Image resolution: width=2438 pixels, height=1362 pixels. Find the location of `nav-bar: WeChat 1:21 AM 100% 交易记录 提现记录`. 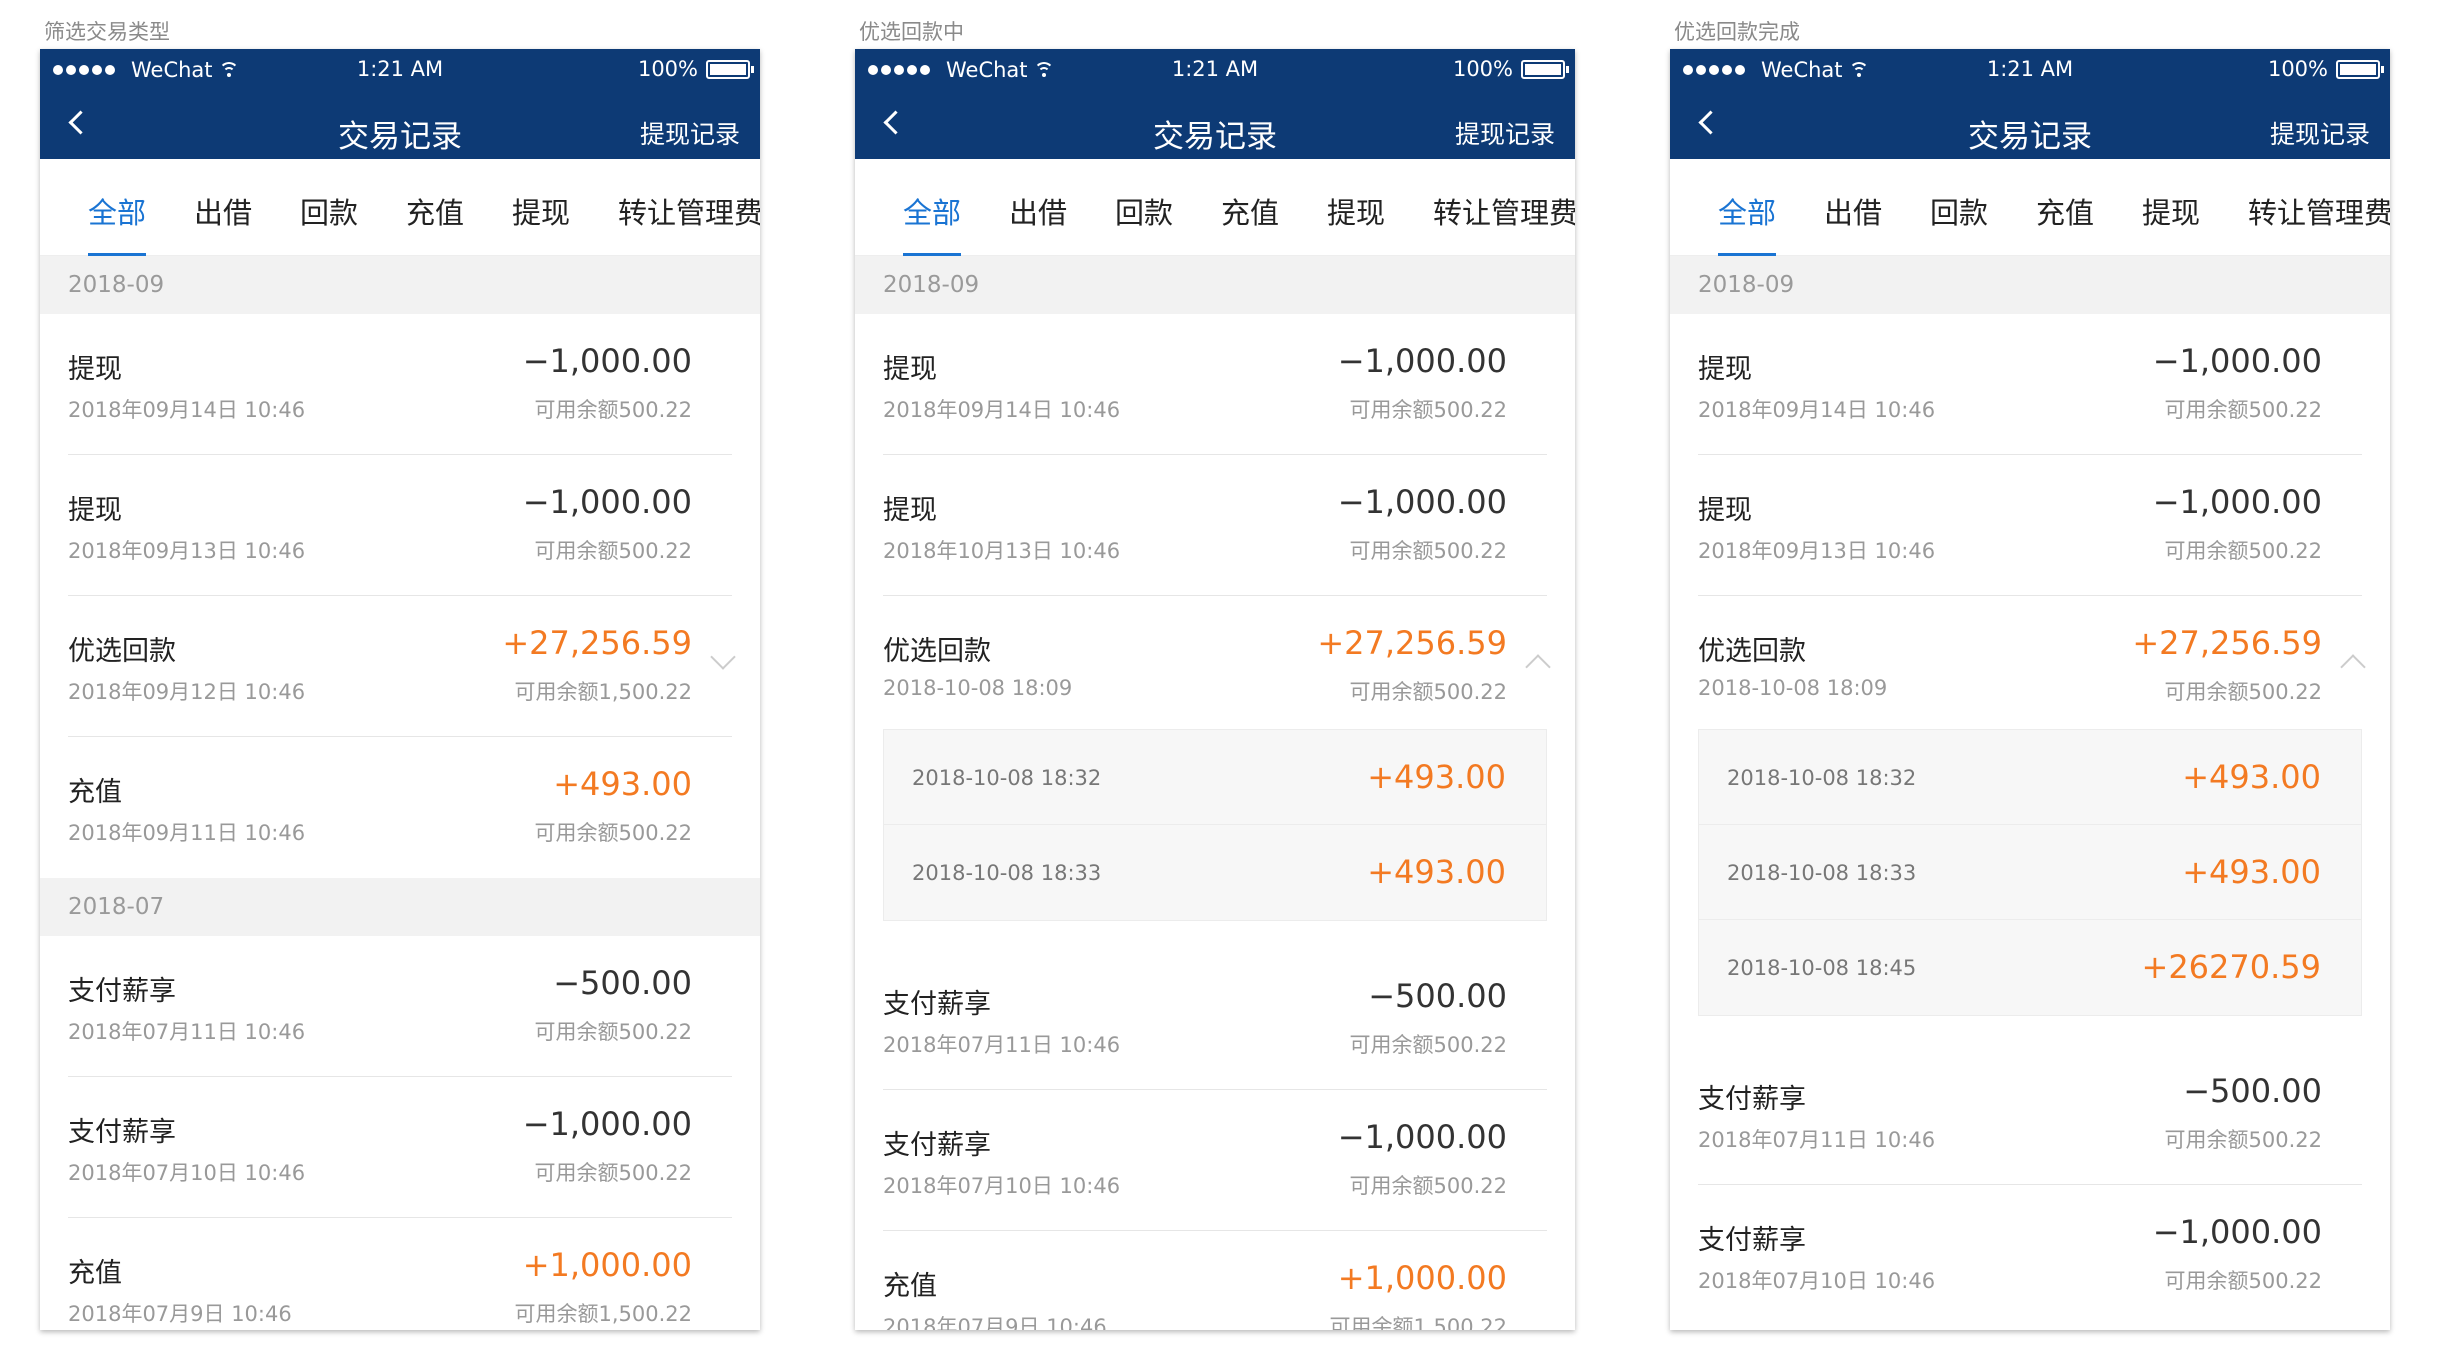

nav-bar: WeChat 1:21 AM 100% 交易记录 提现记录 is located at coordinates (1215, 104).